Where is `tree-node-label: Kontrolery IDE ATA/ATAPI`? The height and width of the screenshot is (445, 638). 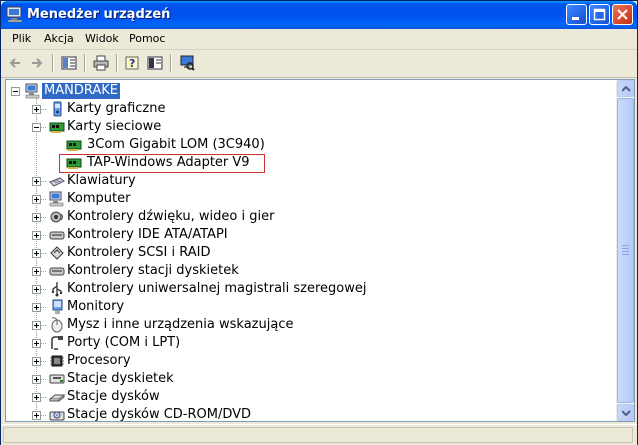
tree-node-label: Kontrolery IDE ATA/ATAPI is located at coordinates (147, 234).